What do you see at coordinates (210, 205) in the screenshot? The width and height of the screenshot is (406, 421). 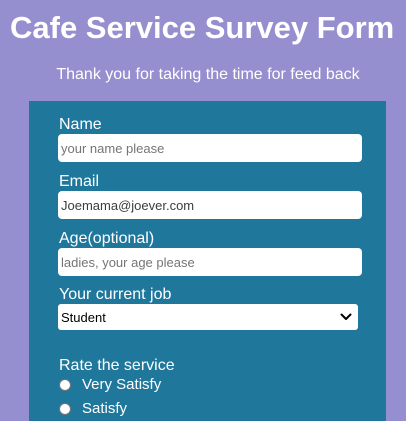 I see `email-input` at bounding box center [210, 205].